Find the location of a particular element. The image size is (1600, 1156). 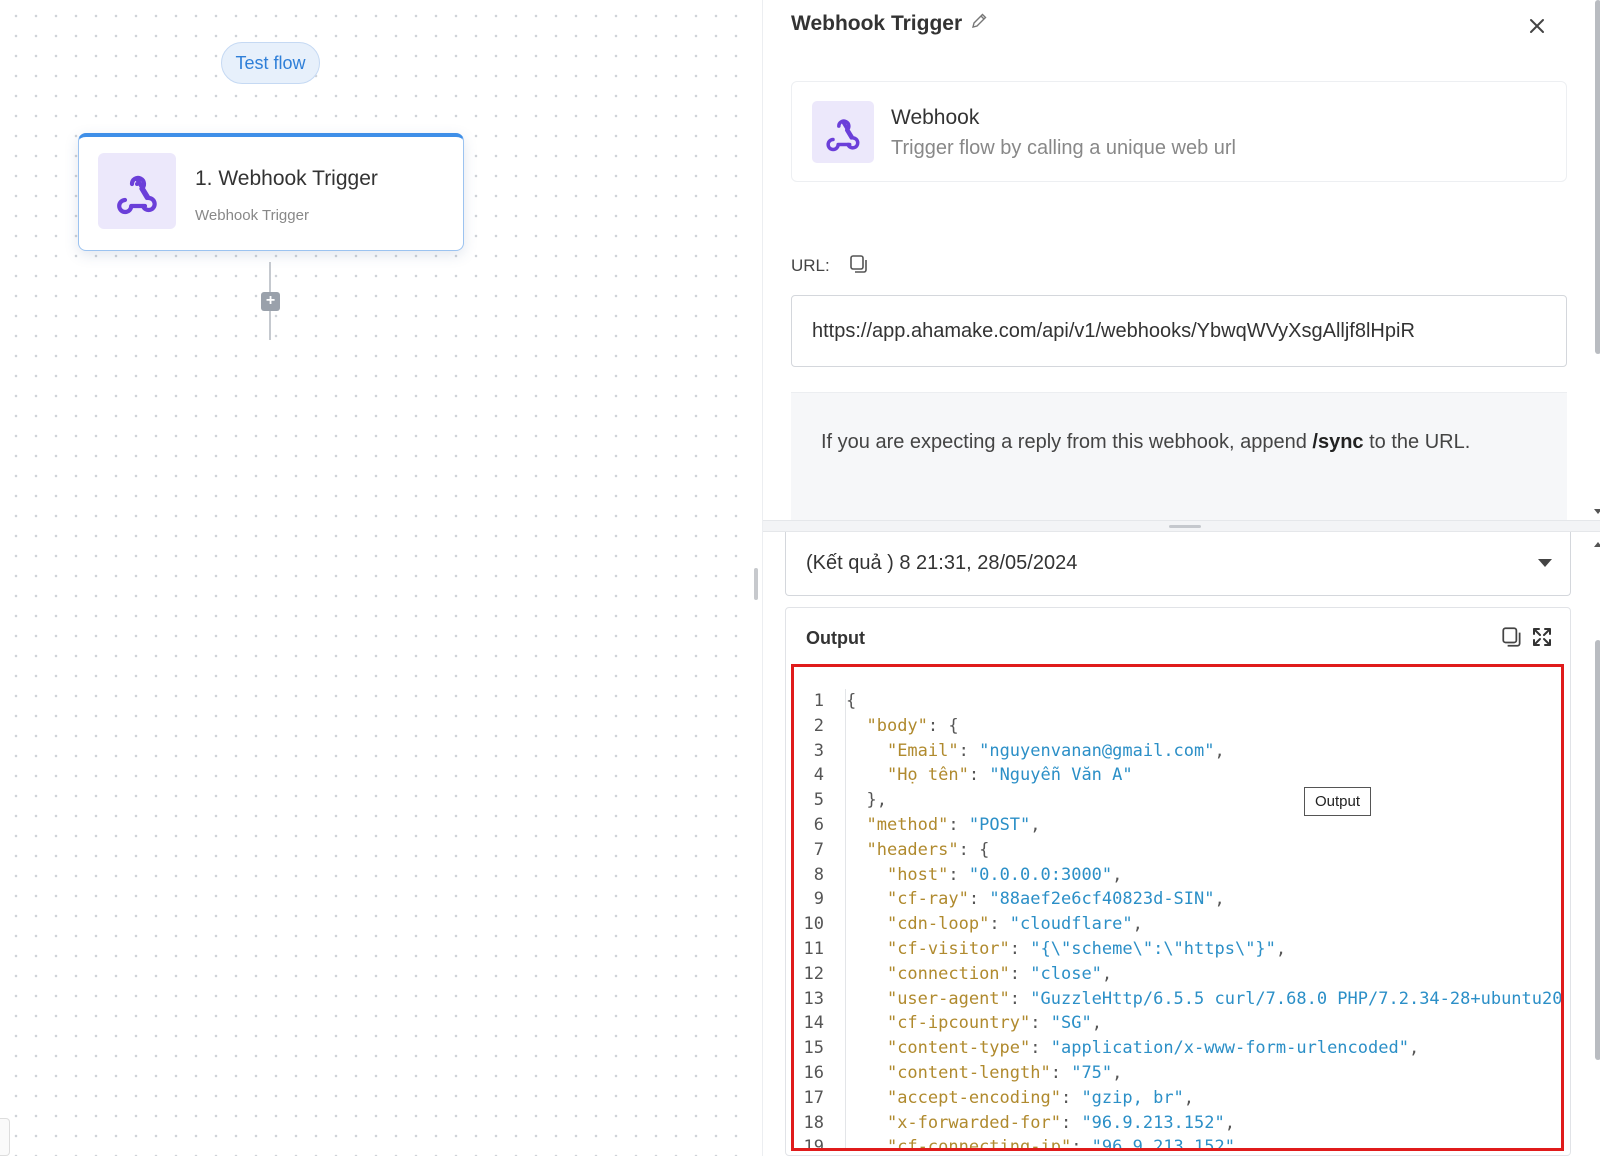

line-text: "cf-ray": "88aef2e6cf40823d-SIN", is located at coordinates (1029, 899).